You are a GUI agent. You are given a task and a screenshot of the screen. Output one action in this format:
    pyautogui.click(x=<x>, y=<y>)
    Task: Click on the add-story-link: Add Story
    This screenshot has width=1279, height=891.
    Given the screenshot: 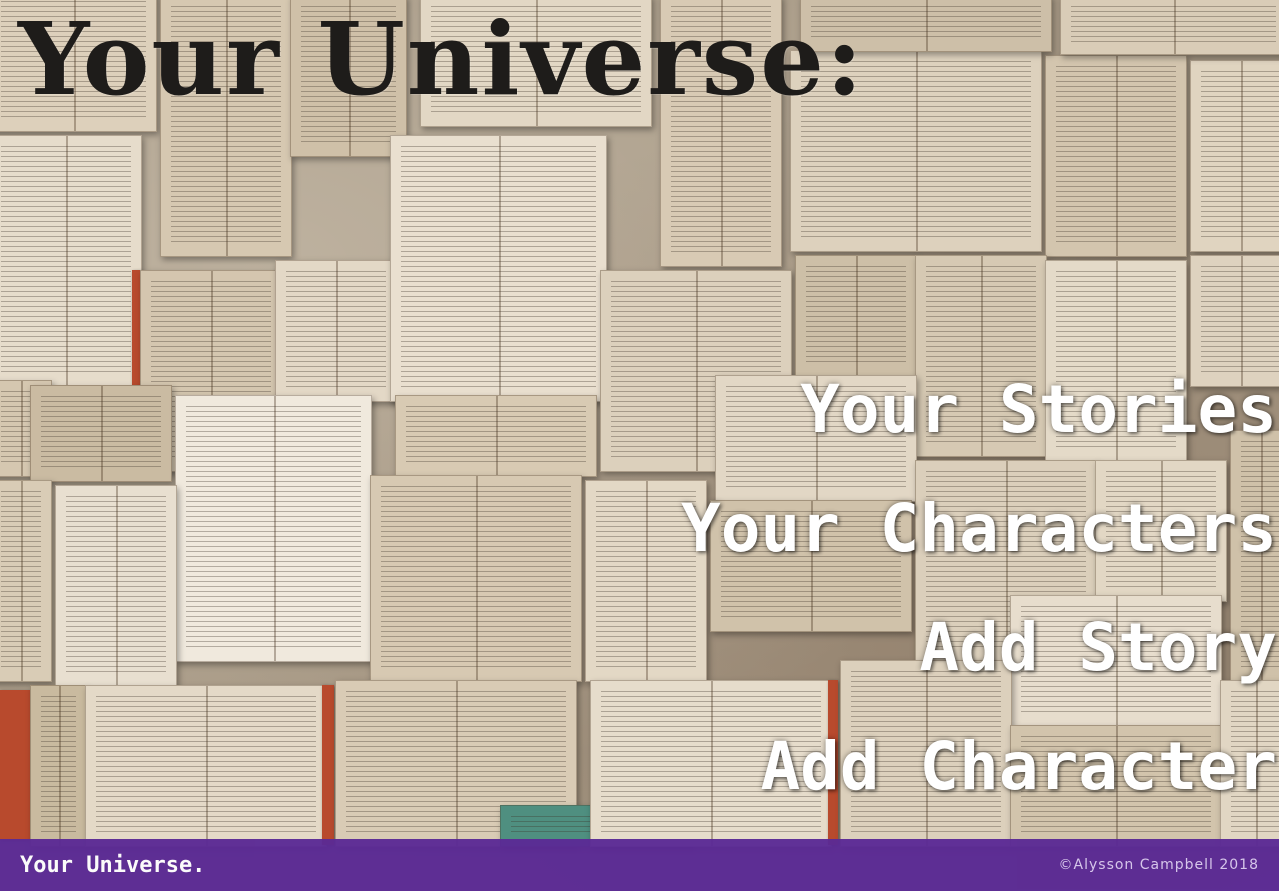 What is the action you would take?
    pyautogui.click(x=1098, y=647)
    